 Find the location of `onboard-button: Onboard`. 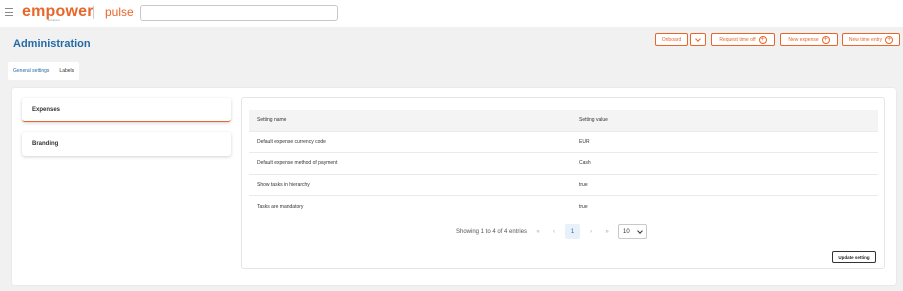

onboard-button: Onboard is located at coordinates (671, 39).